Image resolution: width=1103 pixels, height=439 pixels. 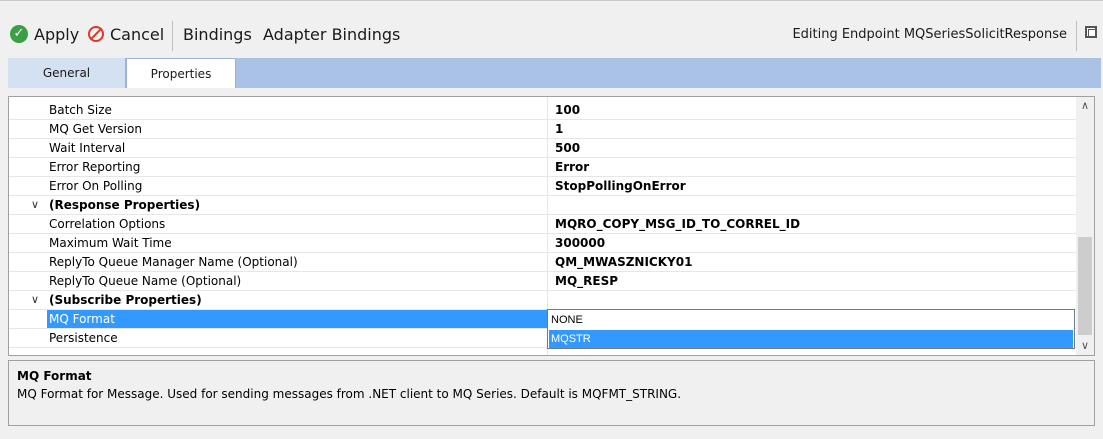 I want to click on property-name: ReplyTo Queue Name (Optional), so click(x=145, y=281).